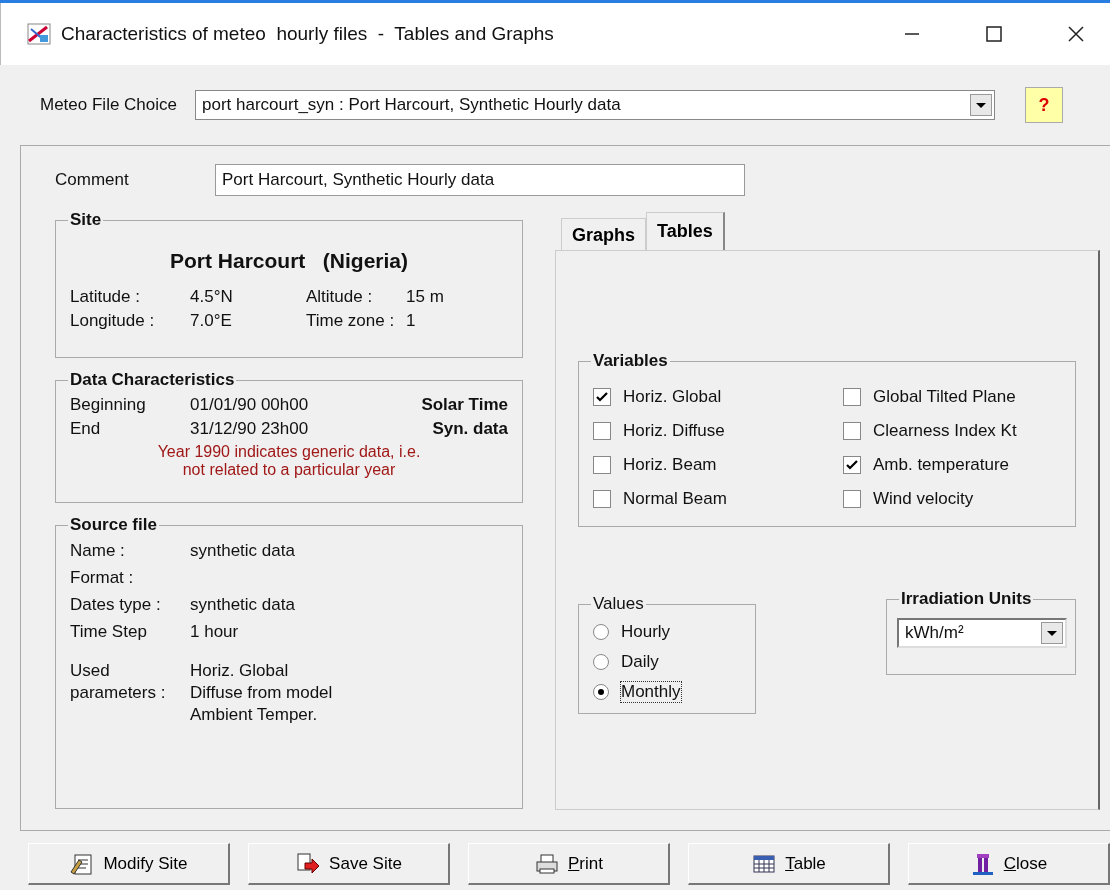  I want to click on close-button: Close, so click(1009, 864).